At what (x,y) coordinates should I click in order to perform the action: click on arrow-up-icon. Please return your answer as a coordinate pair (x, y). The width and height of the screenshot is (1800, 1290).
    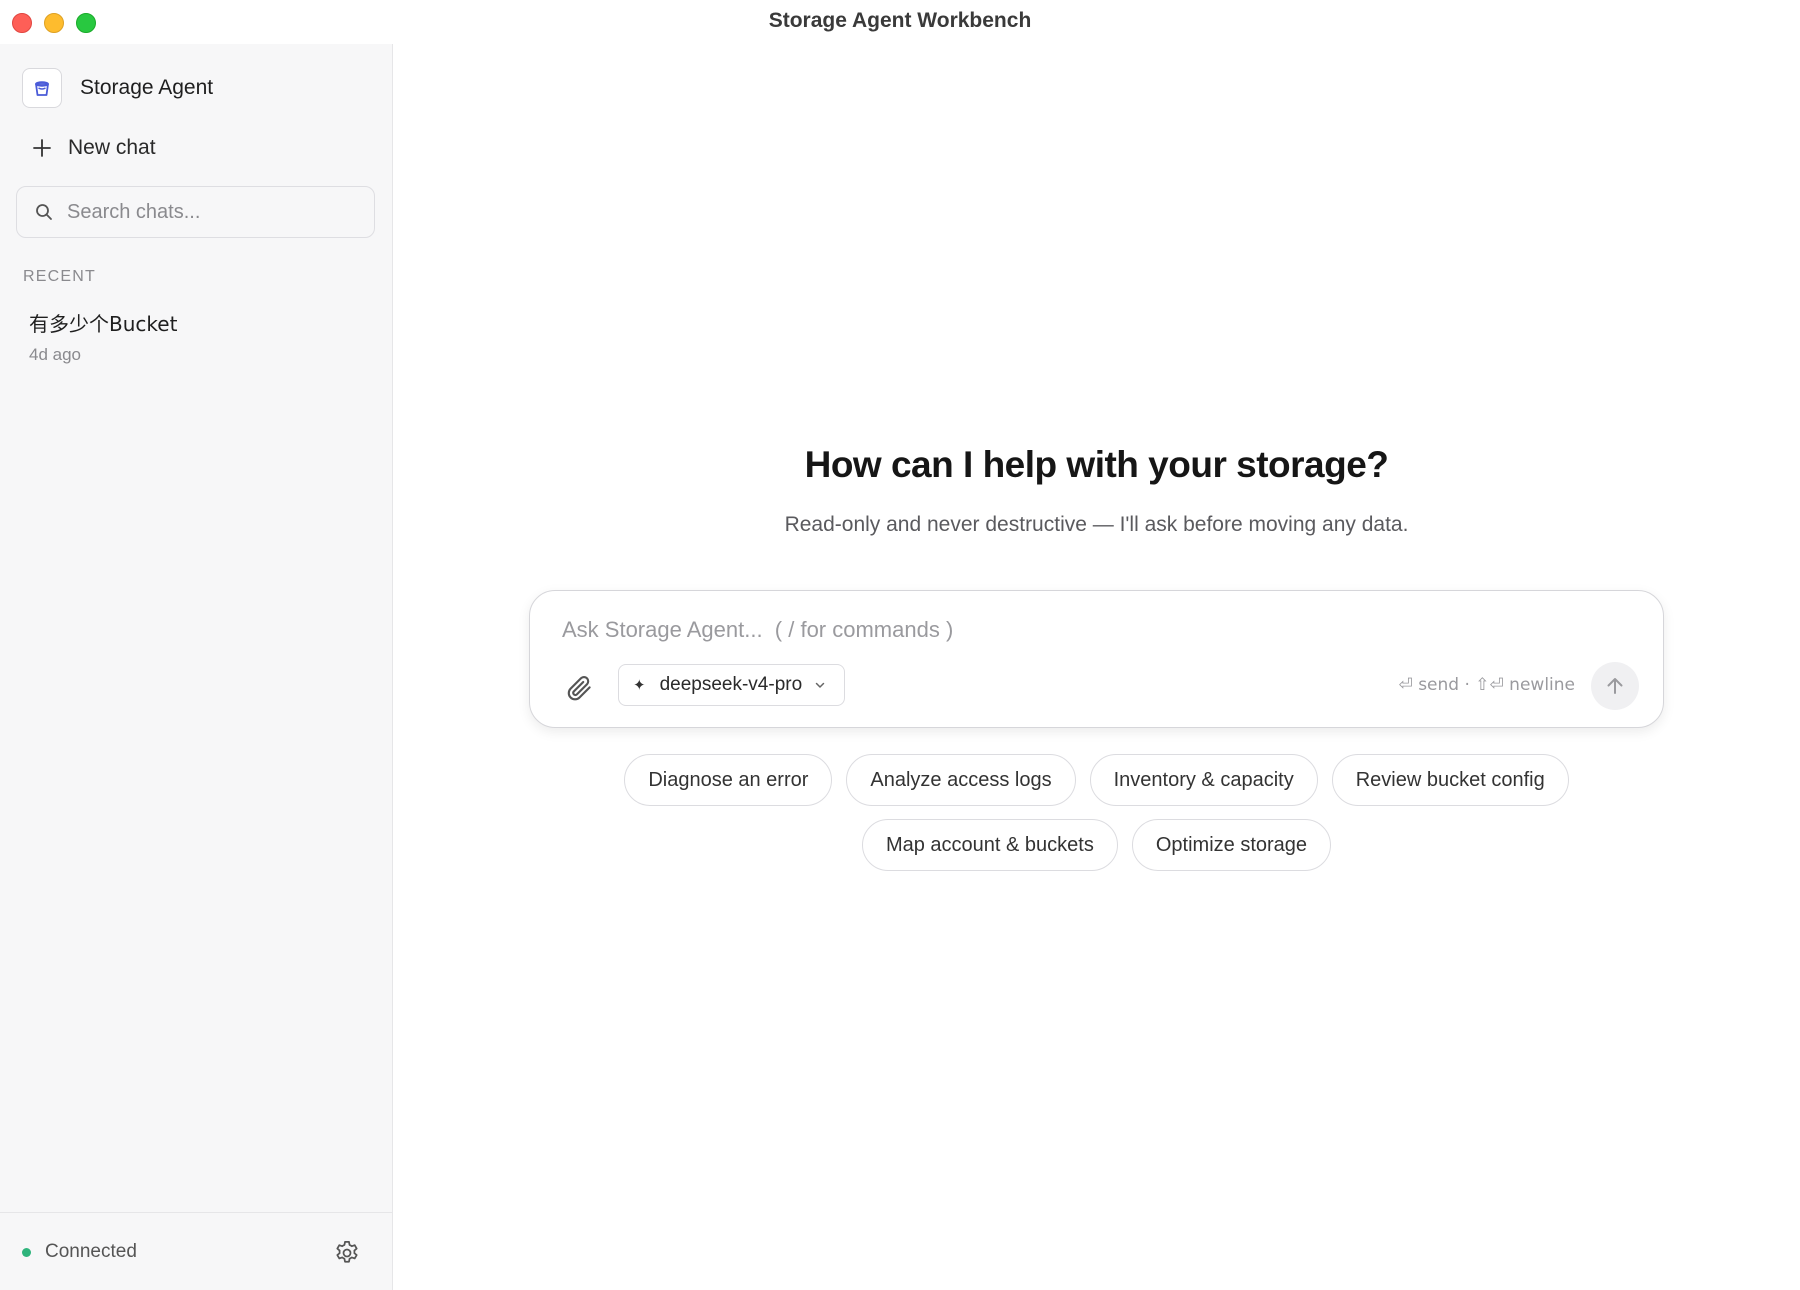
    Looking at the image, I should click on (1615, 686).